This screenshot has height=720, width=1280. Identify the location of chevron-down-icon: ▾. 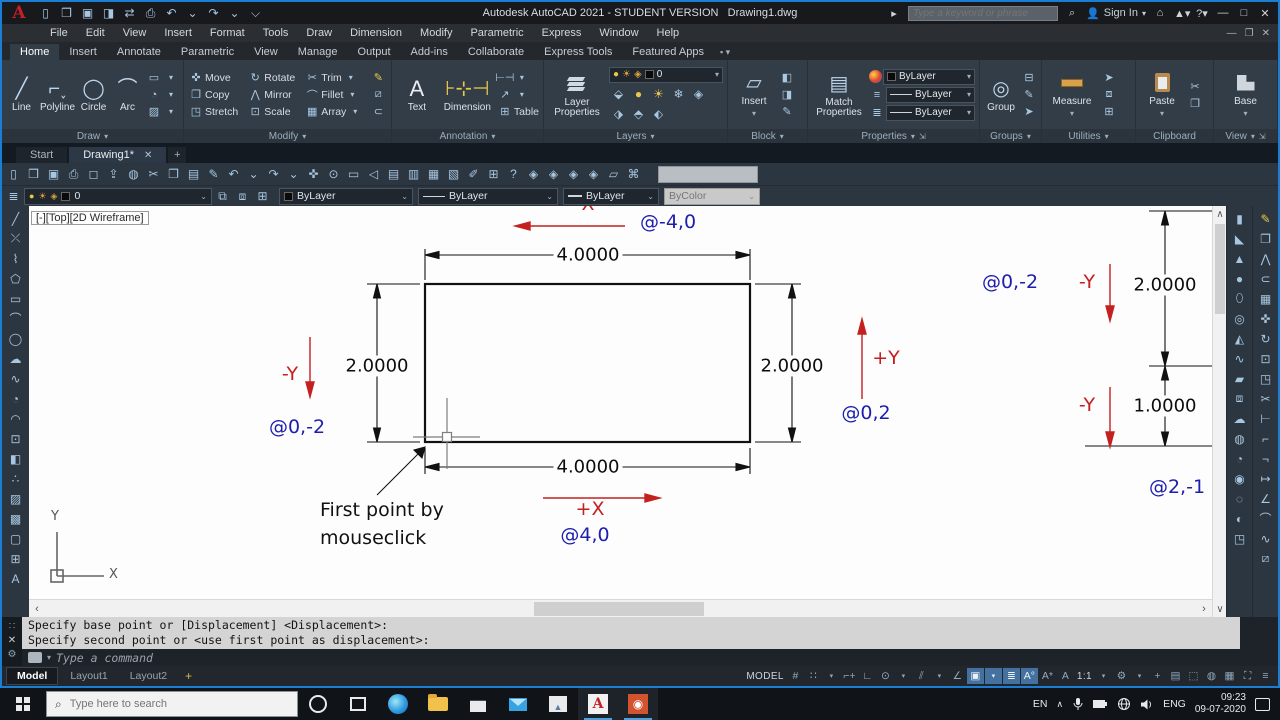
(49, 657).